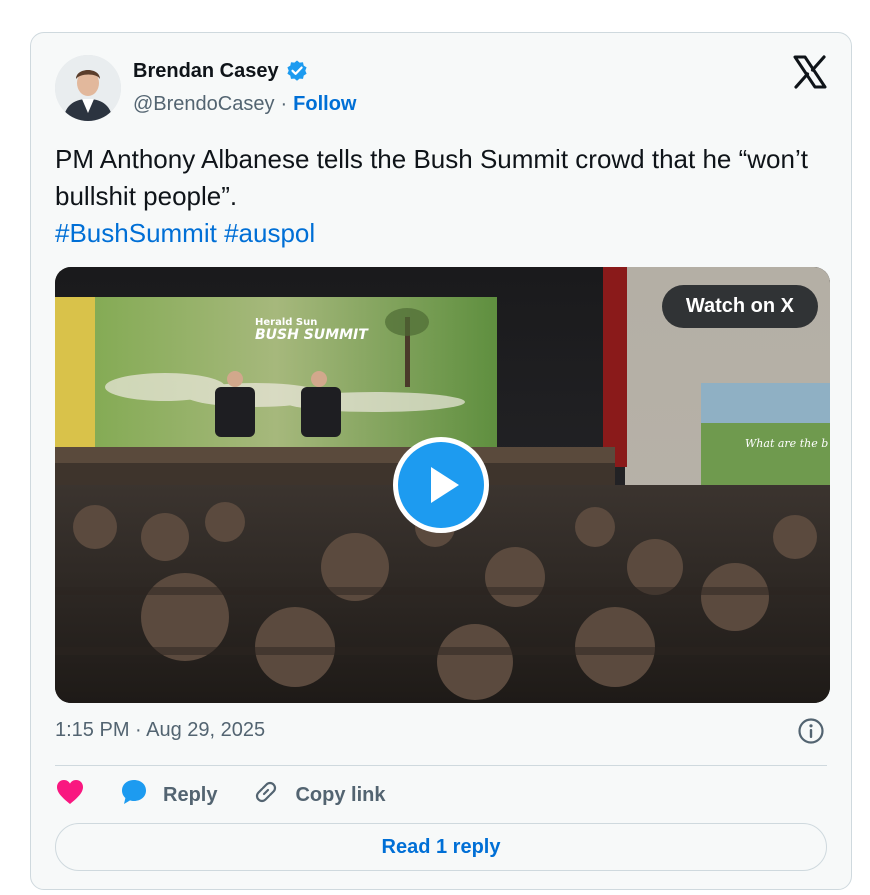  Describe the element at coordinates (312, 335) in the screenshot. I see `screen-title-big: BUSH SUMMIT` at that location.